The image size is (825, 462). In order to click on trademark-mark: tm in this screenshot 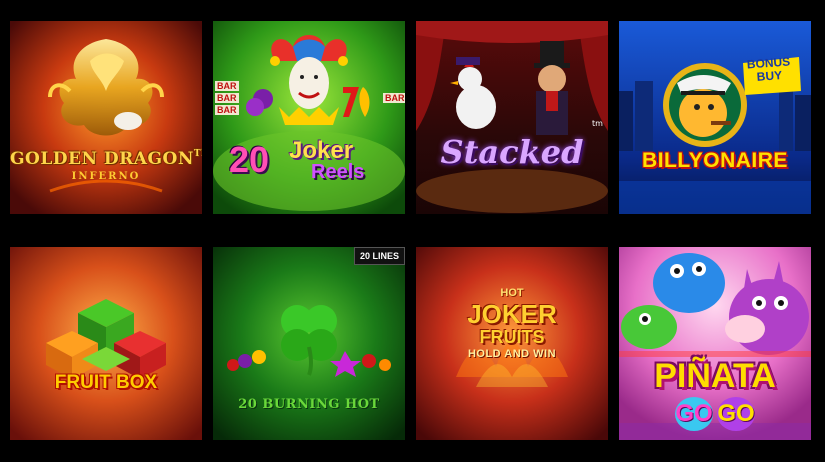, I will do `click(597, 123)`.